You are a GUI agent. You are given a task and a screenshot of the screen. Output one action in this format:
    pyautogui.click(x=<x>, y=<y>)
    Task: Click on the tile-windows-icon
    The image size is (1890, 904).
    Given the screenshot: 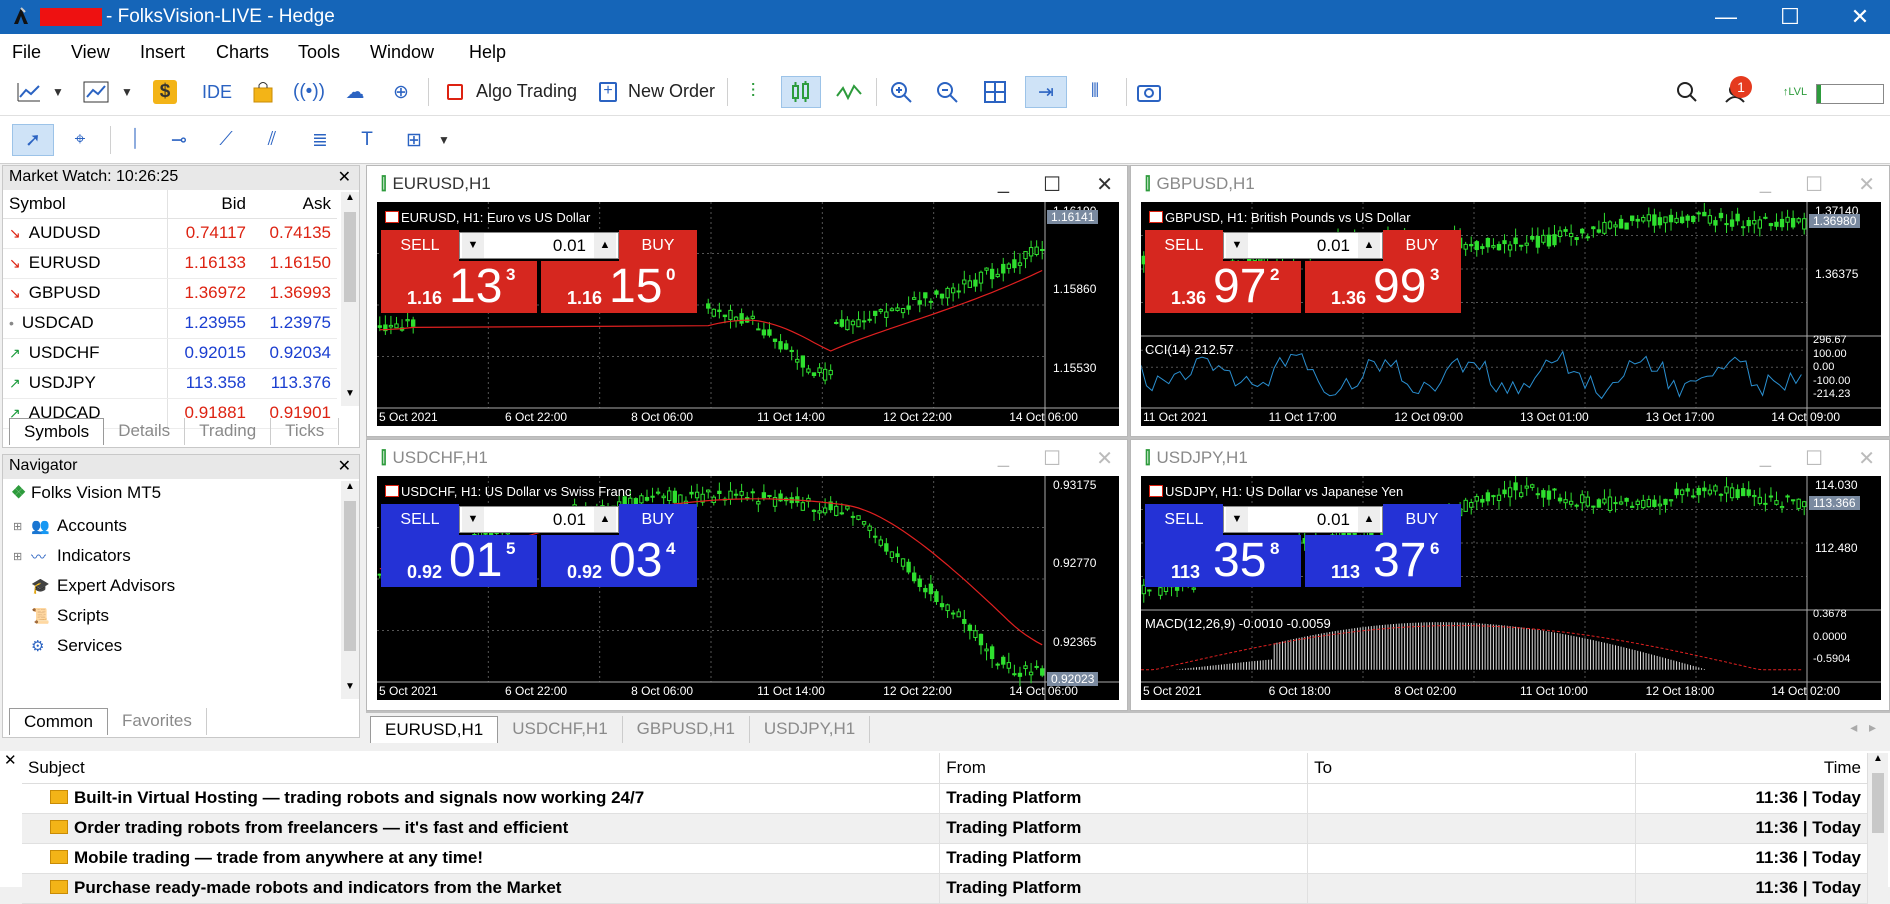 What is the action you would take?
    pyautogui.click(x=995, y=92)
    